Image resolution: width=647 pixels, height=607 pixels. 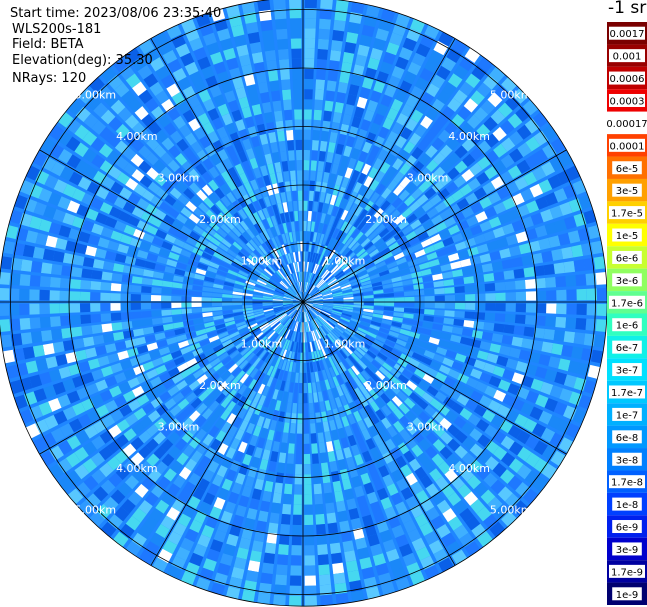 I want to click on colorbar-tick-label: 6e-5, so click(x=627, y=169).